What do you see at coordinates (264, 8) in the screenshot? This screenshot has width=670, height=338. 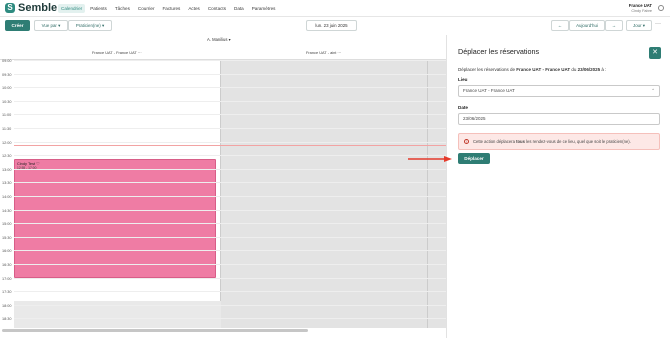 I see `nav-parametres: Paramètres` at bounding box center [264, 8].